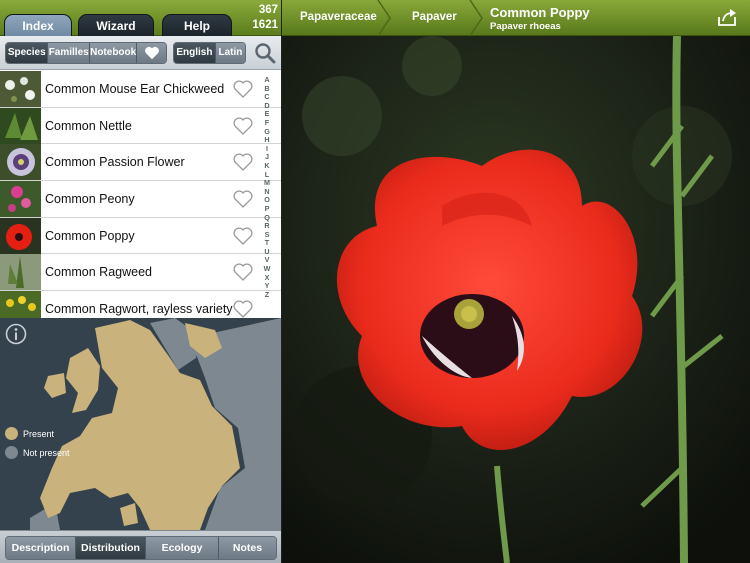 Image resolution: width=750 pixels, height=563 pixels. Describe the element at coordinates (525, 26) in the screenshot. I see `breadcrumb-latin-name: Papaver rhoeas` at that location.